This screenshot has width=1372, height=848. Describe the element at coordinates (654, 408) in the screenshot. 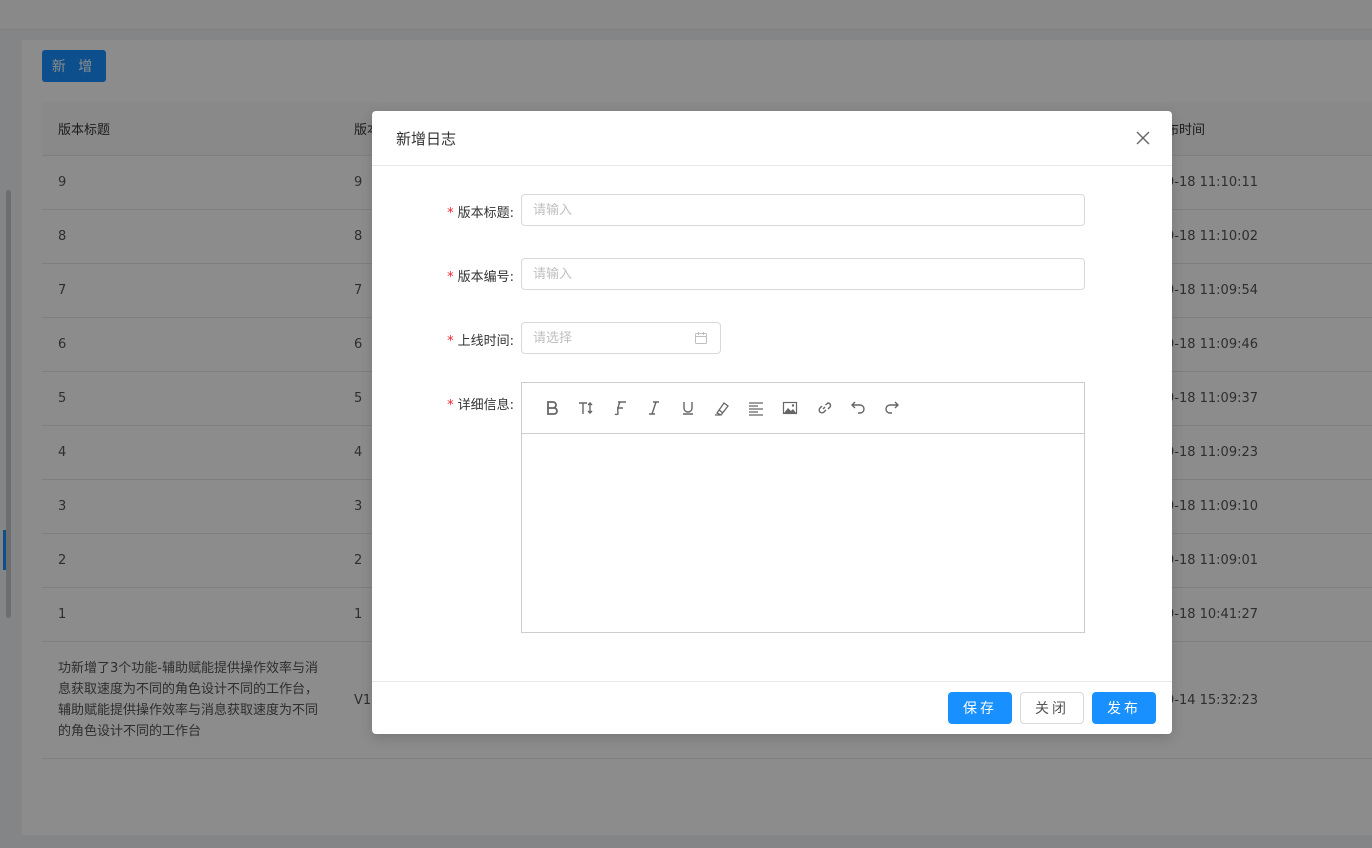

I see `italic-icon` at that location.